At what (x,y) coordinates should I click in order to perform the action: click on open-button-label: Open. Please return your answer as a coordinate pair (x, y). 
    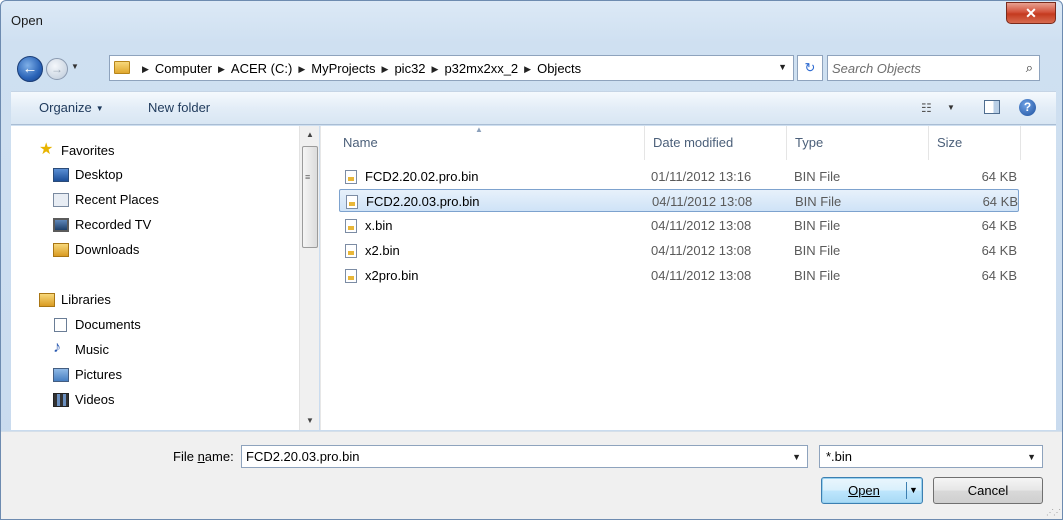
    Looking at the image, I should click on (864, 490).